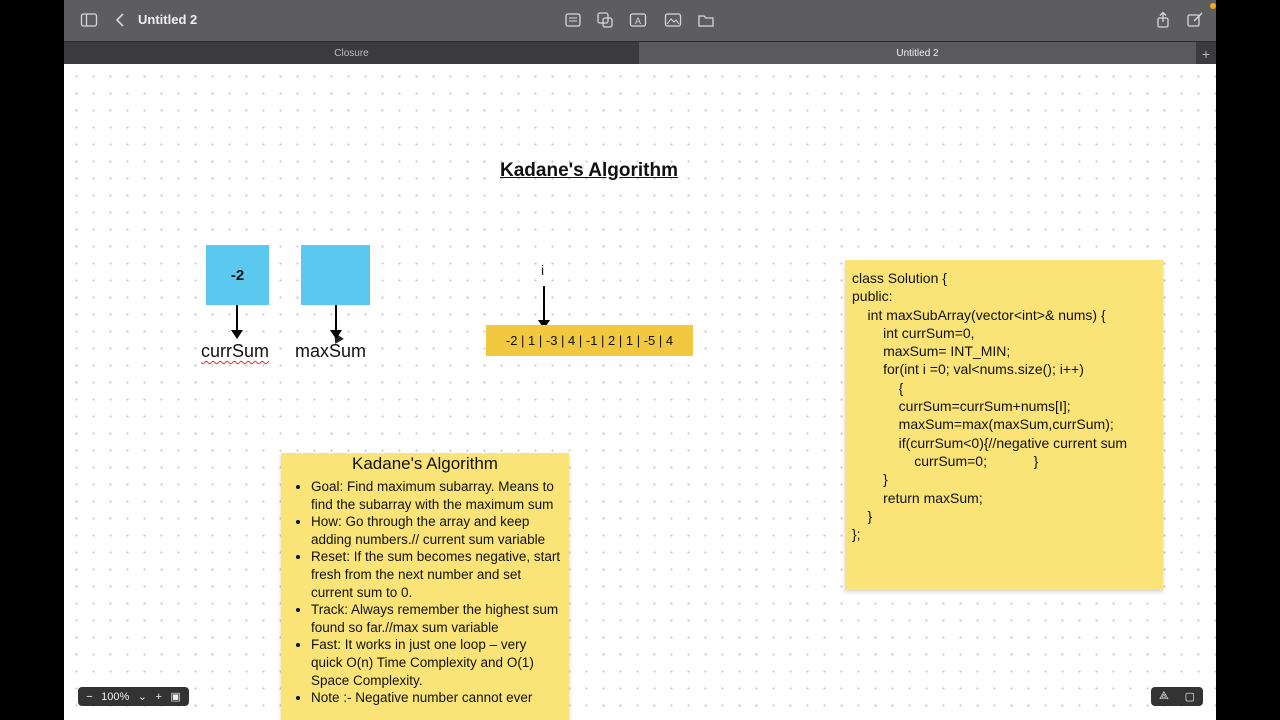  I want to click on code-line: {, so click(878, 387).